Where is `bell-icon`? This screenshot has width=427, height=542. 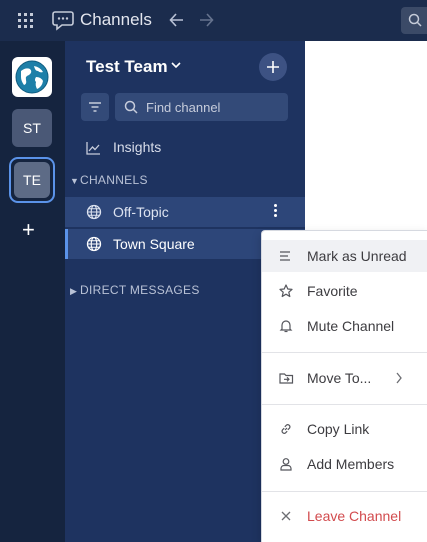
bell-icon is located at coordinates (286, 326).